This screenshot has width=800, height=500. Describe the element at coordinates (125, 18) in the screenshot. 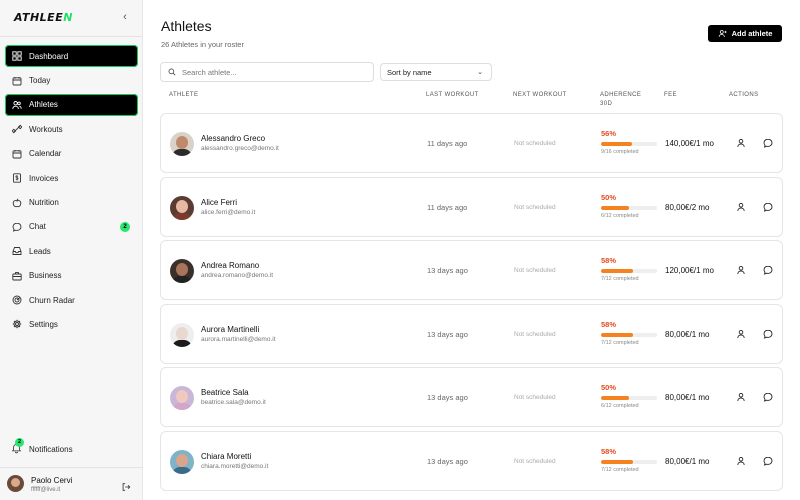

I see `collapse-sidebar-icon: ‹` at that location.